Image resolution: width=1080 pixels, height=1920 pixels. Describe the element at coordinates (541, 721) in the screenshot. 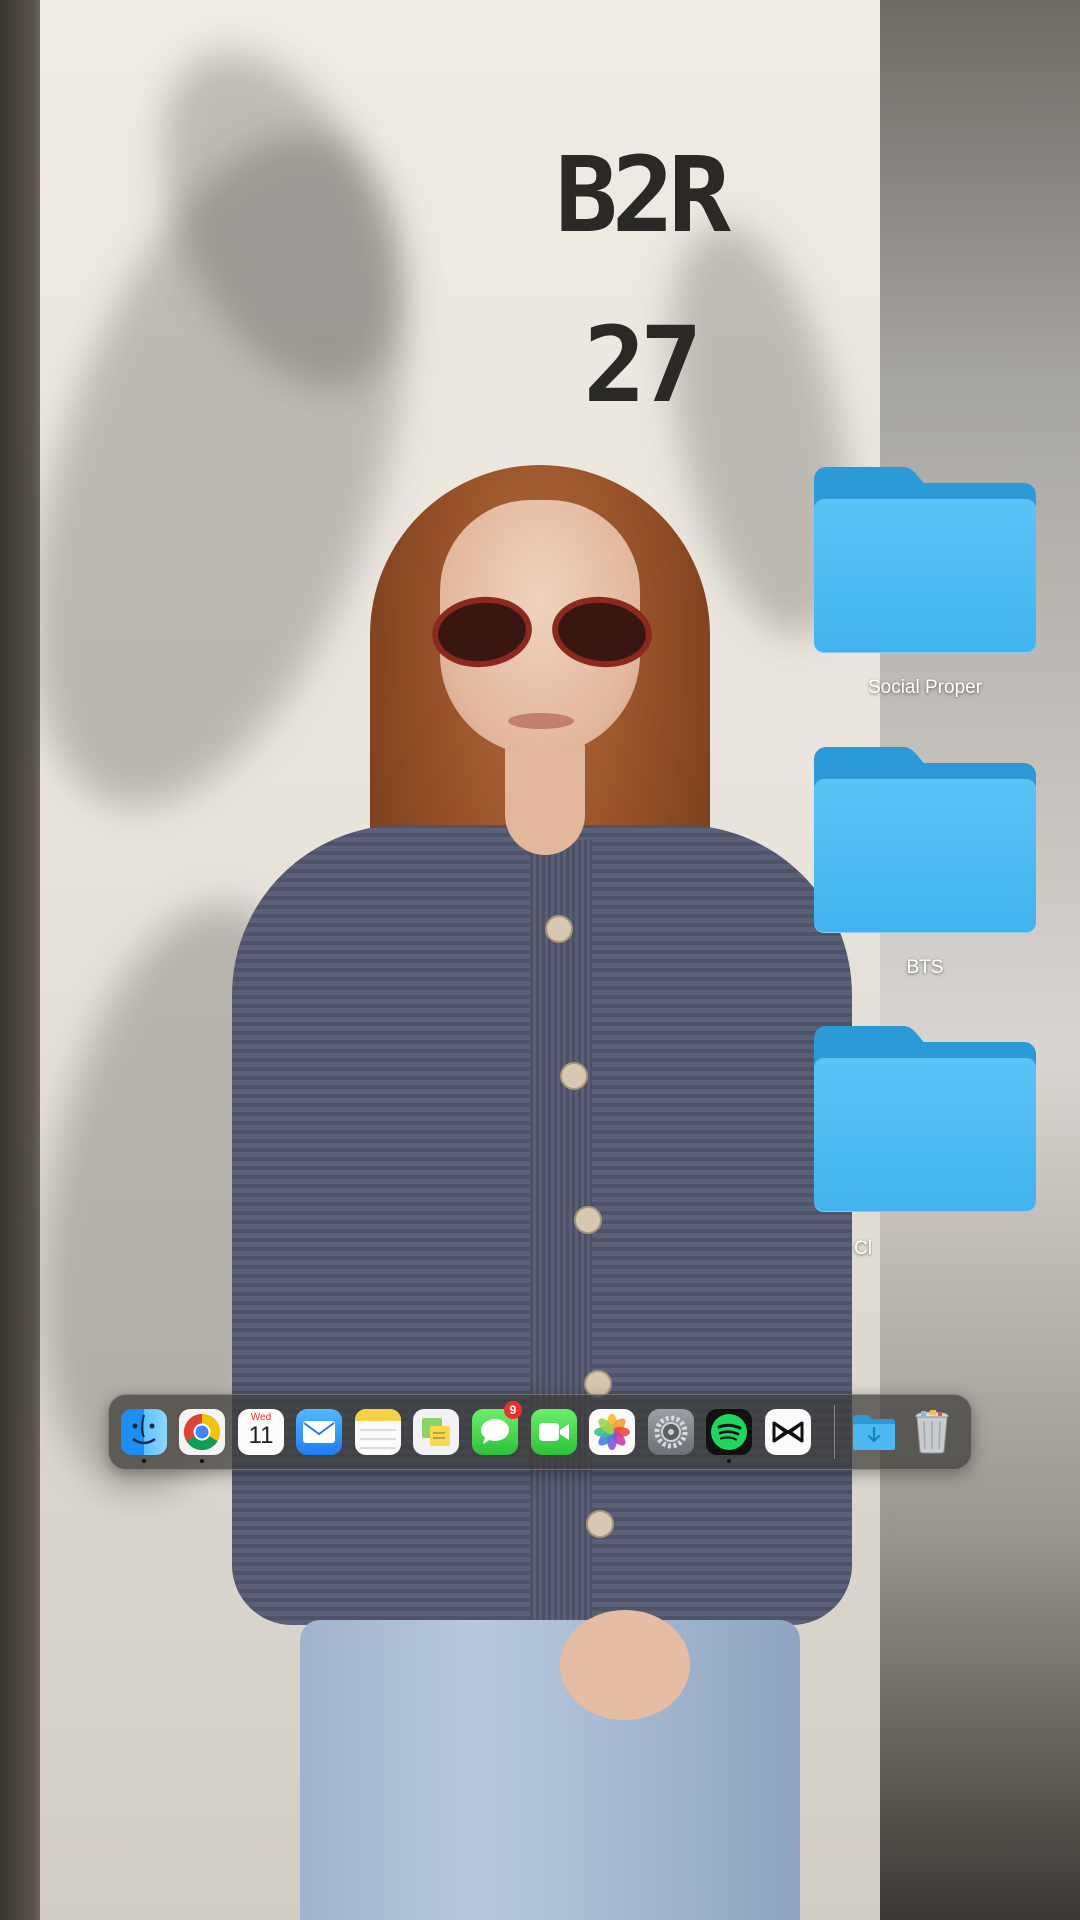

I see `wallpaper-person-lips` at that location.